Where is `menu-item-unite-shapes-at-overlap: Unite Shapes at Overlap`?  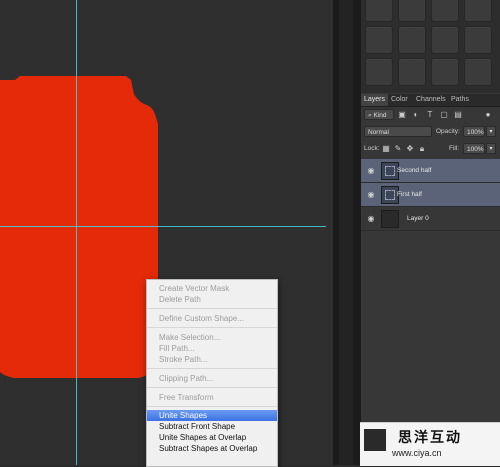
menu-item-unite-shapes-at-overlap: Unite Shapes at Overlap is located at coordinates (212, 437).